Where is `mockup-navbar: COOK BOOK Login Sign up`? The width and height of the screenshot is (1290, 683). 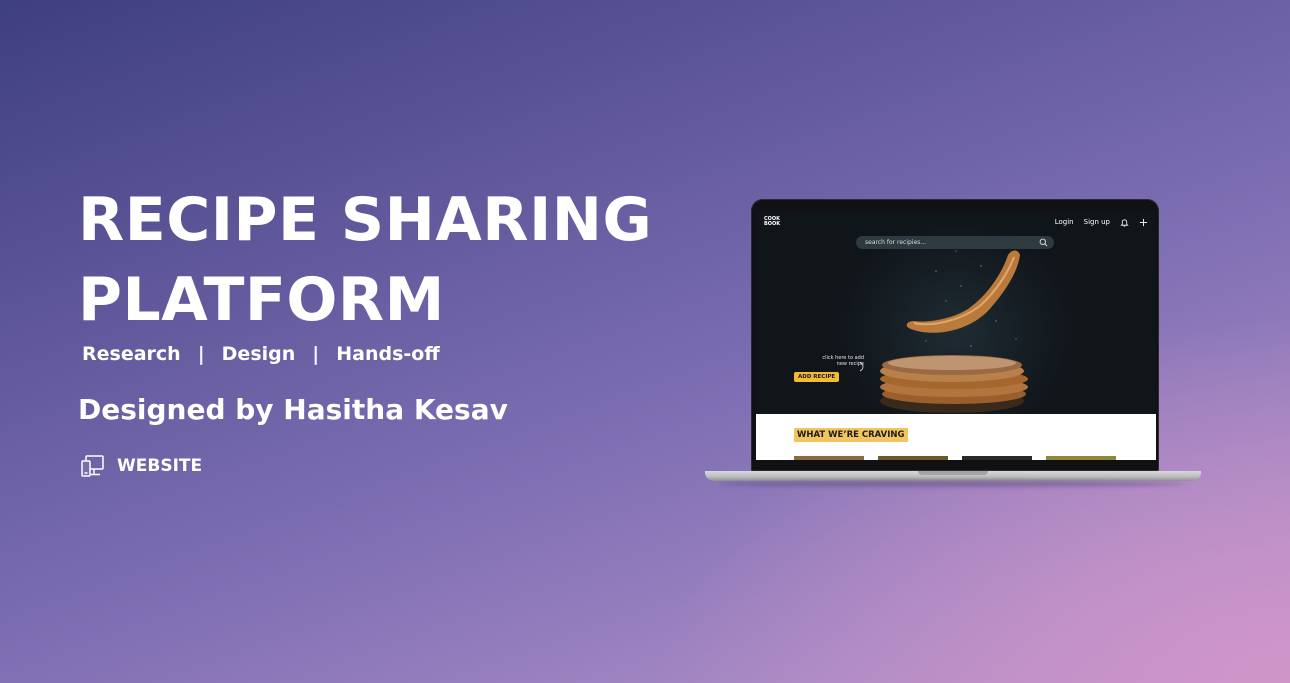
mockup-navbar: COOK BOOK Login Sign up is located at coordinates (956, 222).